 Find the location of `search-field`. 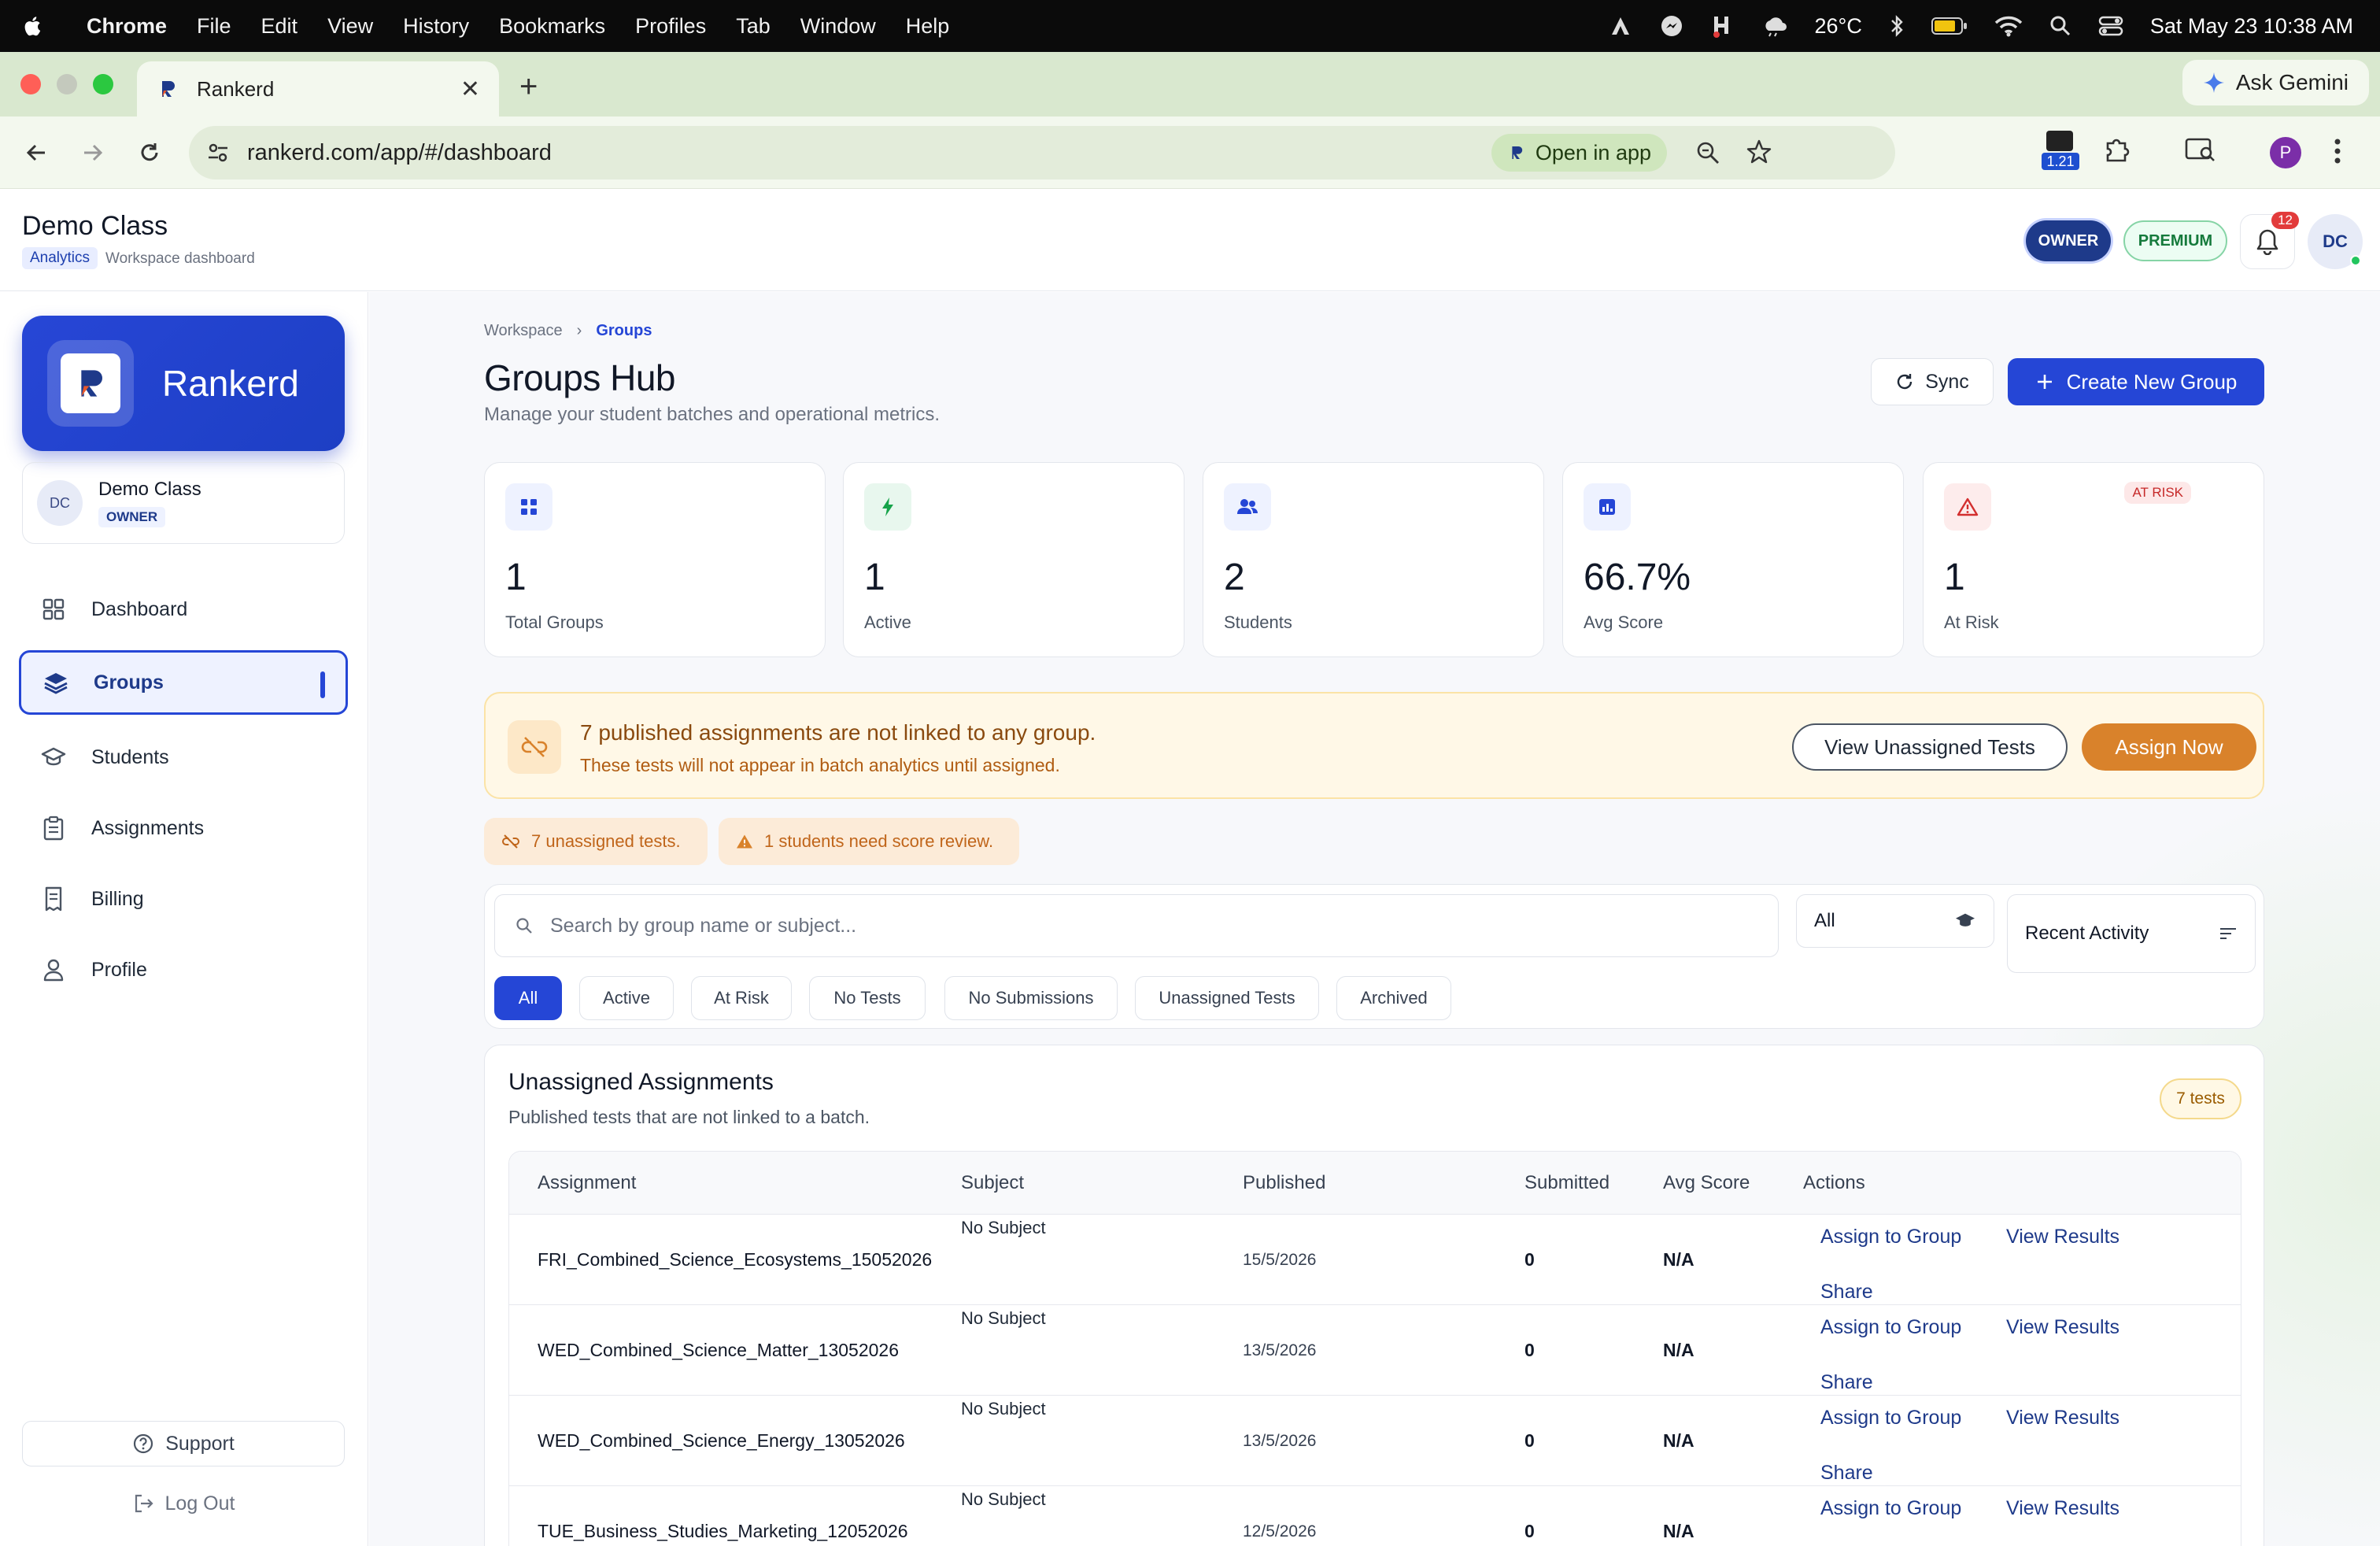

search-field is located at coordinates (1136, 926).